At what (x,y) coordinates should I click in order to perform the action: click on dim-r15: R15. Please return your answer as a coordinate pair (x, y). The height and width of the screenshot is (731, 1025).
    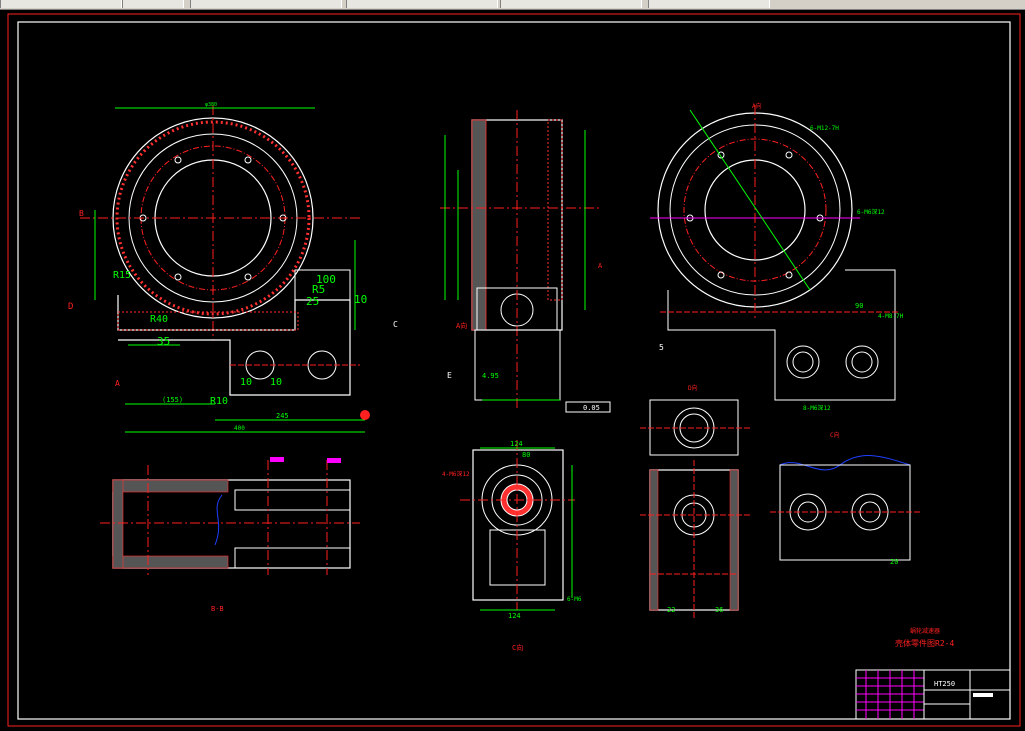
    Looking at the image, I should click on (122, 275).